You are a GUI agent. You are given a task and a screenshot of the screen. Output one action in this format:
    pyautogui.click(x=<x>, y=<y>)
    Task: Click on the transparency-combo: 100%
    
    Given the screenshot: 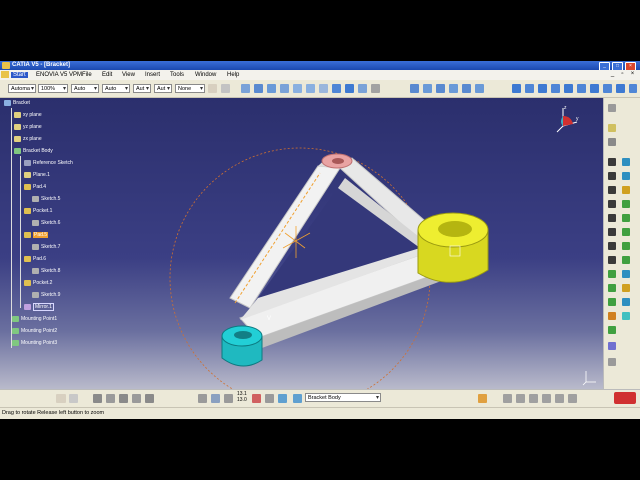 What is the action you would take?
    pyautogui.click(x=53, y=89)
    